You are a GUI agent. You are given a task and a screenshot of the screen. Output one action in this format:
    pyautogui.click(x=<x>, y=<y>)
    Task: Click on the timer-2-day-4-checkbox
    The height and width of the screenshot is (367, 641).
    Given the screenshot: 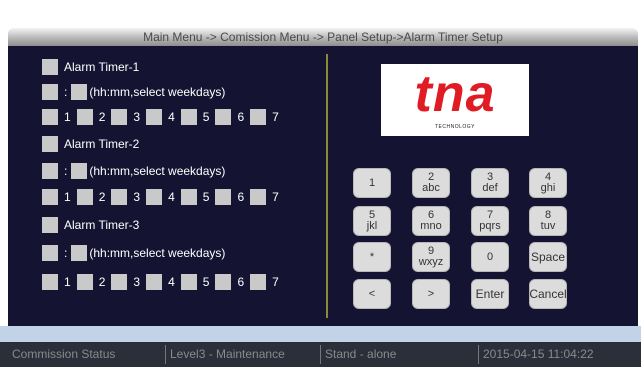 What is the action you would take?
    pyautogui.click(x=154, y=197)
    